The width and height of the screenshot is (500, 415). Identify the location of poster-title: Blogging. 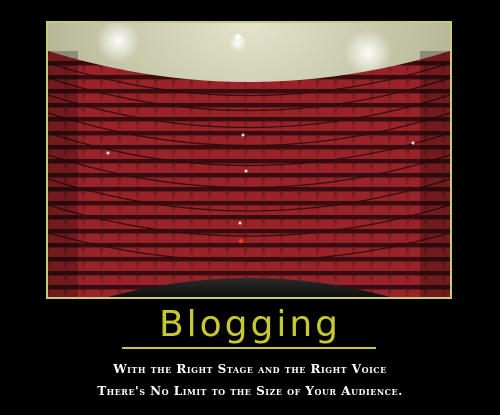
(250, 324).